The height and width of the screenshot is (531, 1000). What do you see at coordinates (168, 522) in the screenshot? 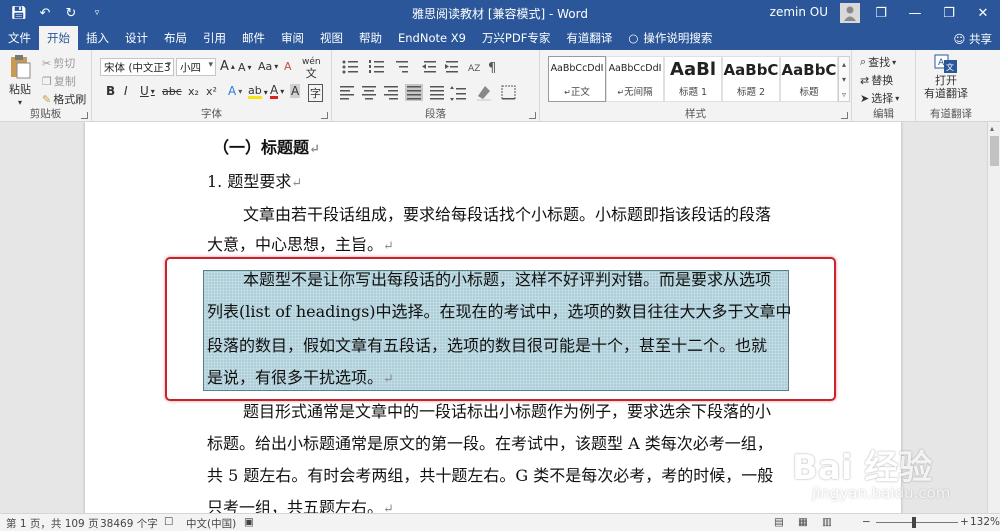
I see `proofing-icon: ☐` at bounding box center [168, 522].